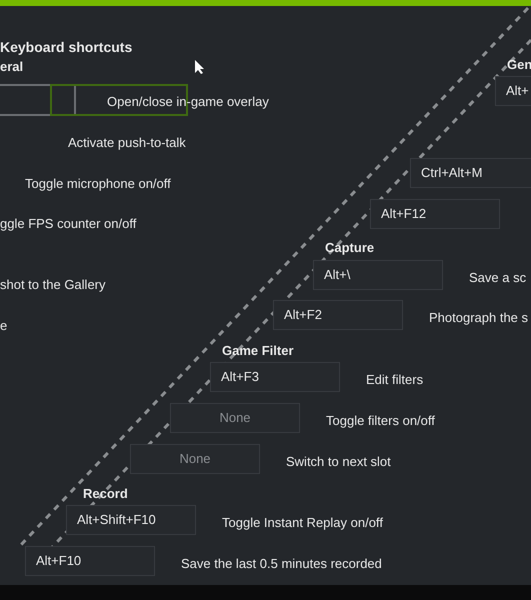 This screenshot has height=600, width=531. Describe the element at coordinates (338, 315) in the screenshot. I see `shortcut-field: Alt+F2` at that location.